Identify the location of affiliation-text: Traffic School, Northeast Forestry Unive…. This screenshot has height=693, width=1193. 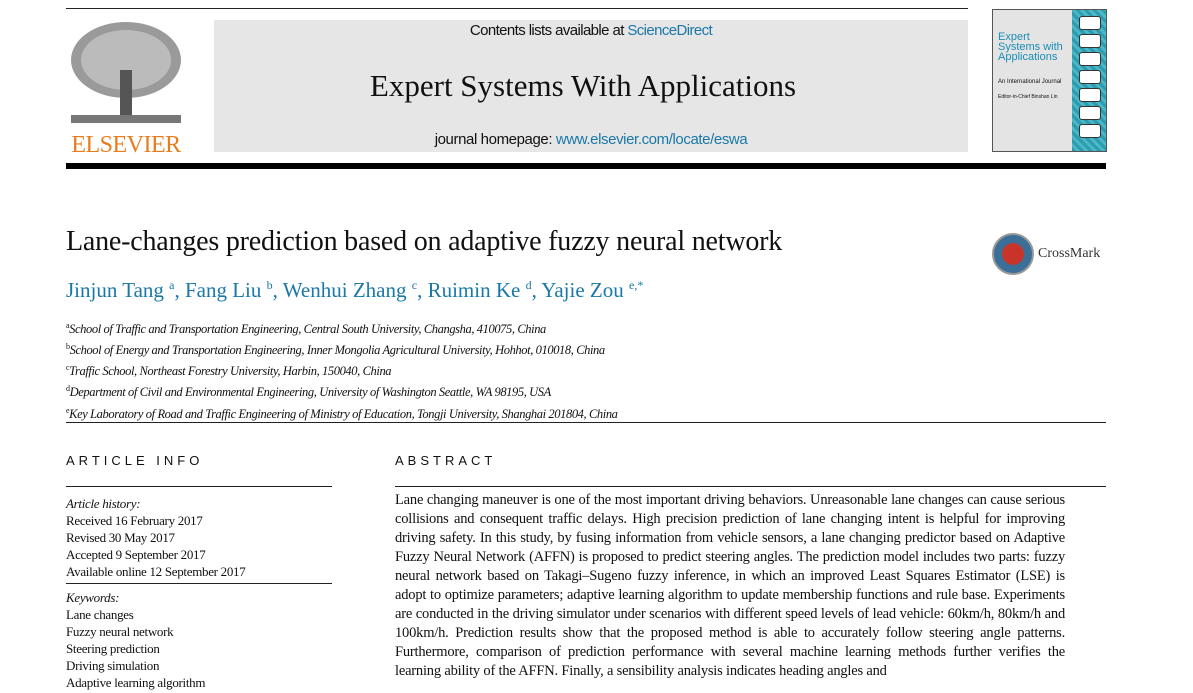
(230, 371).